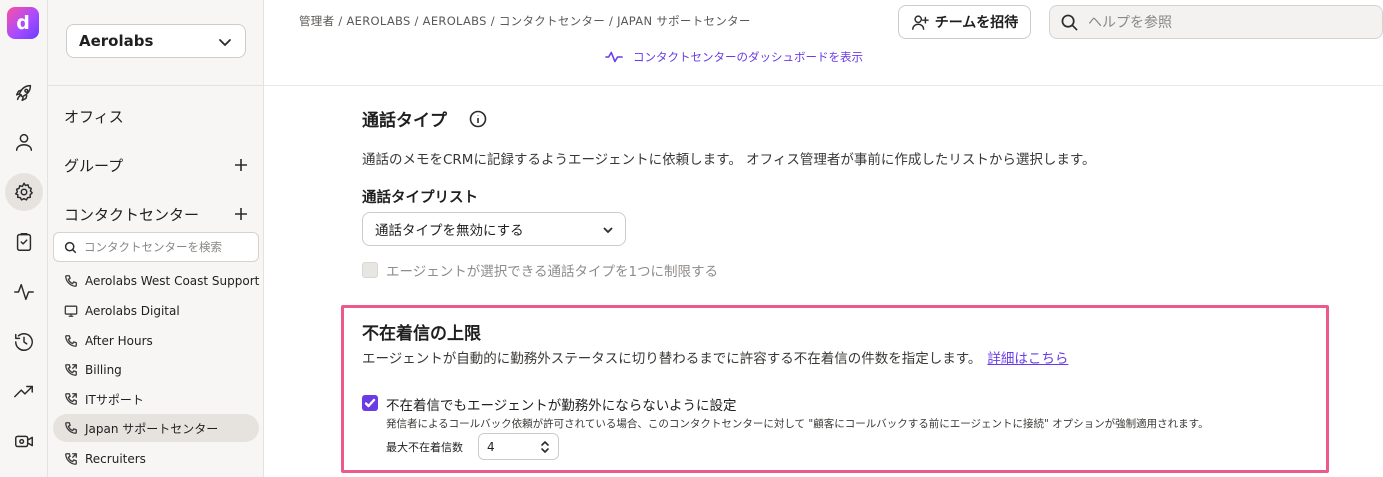  What do you see at coordinates (156, 341) in the screenshot?
I see `contact-center-item: After Hours` at bounding box center [156, 341].